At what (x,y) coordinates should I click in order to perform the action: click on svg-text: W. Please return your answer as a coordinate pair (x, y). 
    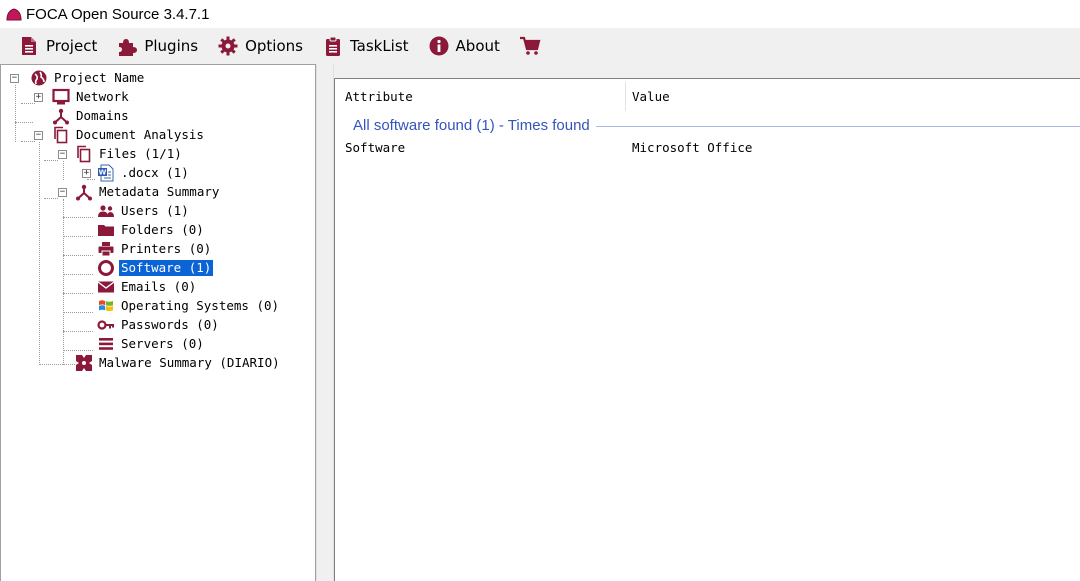
    Looking at the image, I should click on (103, 172).